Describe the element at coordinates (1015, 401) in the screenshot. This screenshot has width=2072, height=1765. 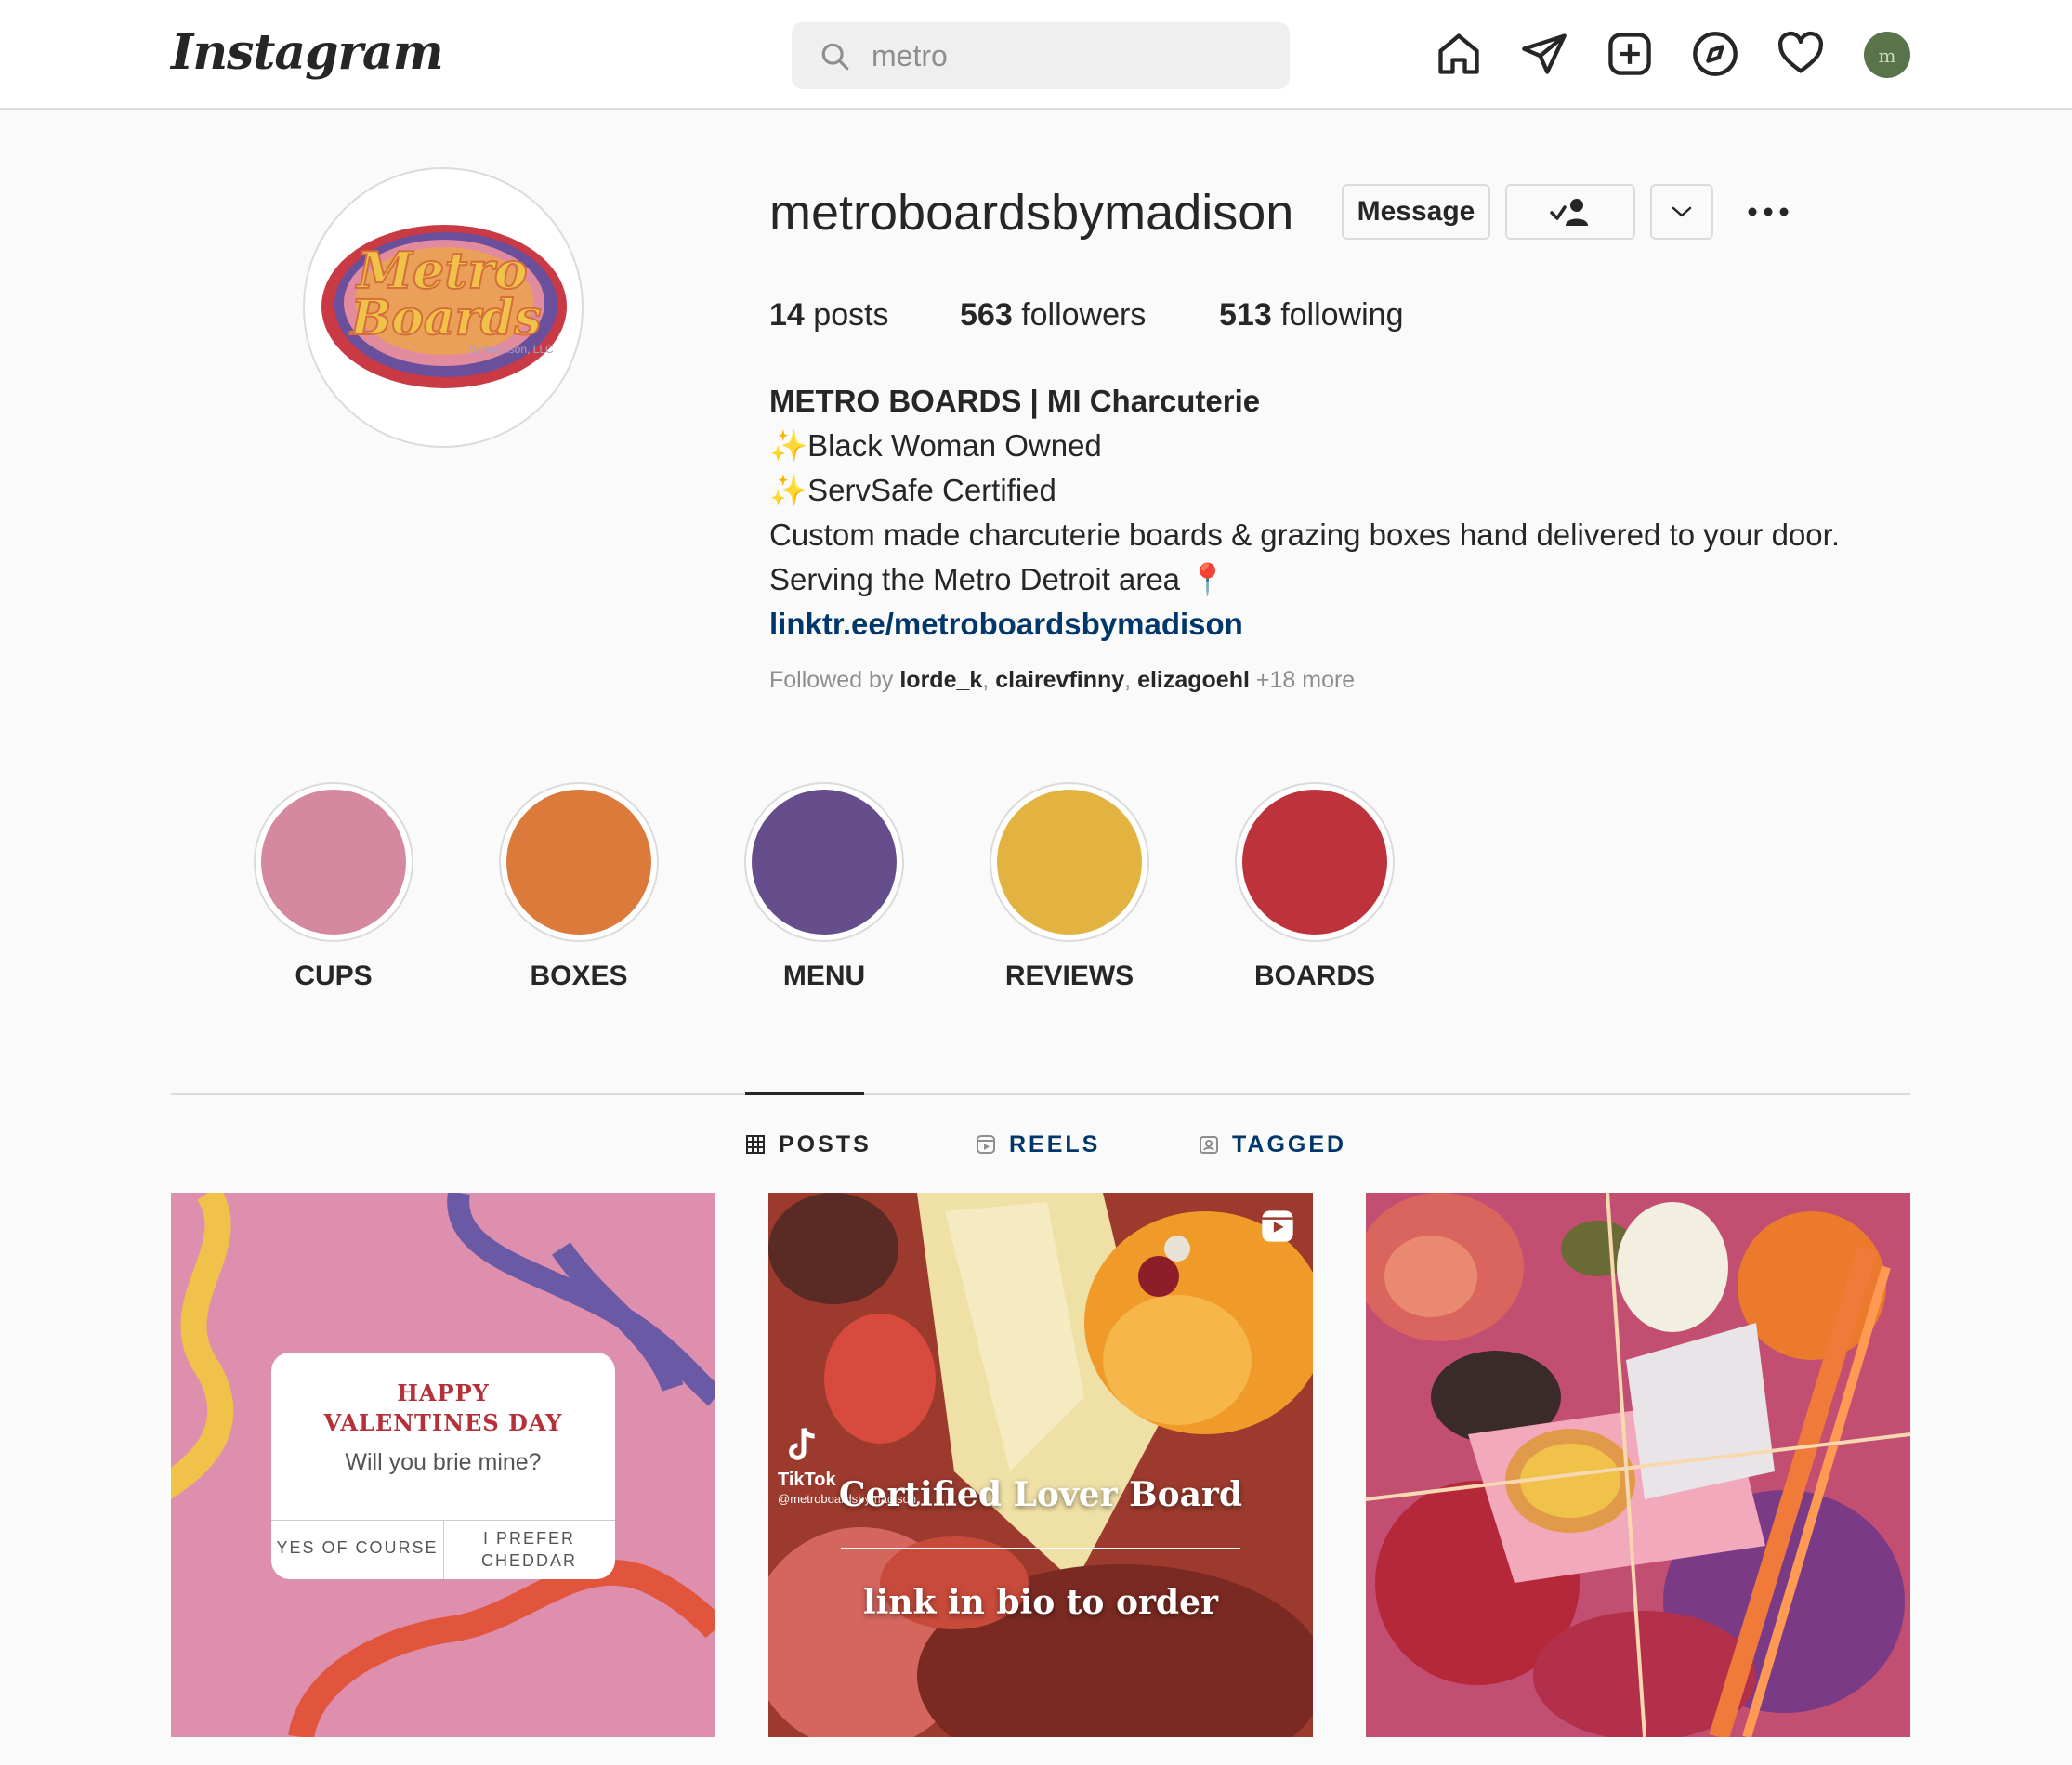
I see `bio-full-name: METRO BOARDS | MI Charcuterie` at that location.